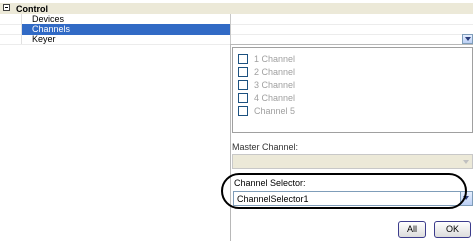  I want to click on ok-button: OK, so click(452, 229).